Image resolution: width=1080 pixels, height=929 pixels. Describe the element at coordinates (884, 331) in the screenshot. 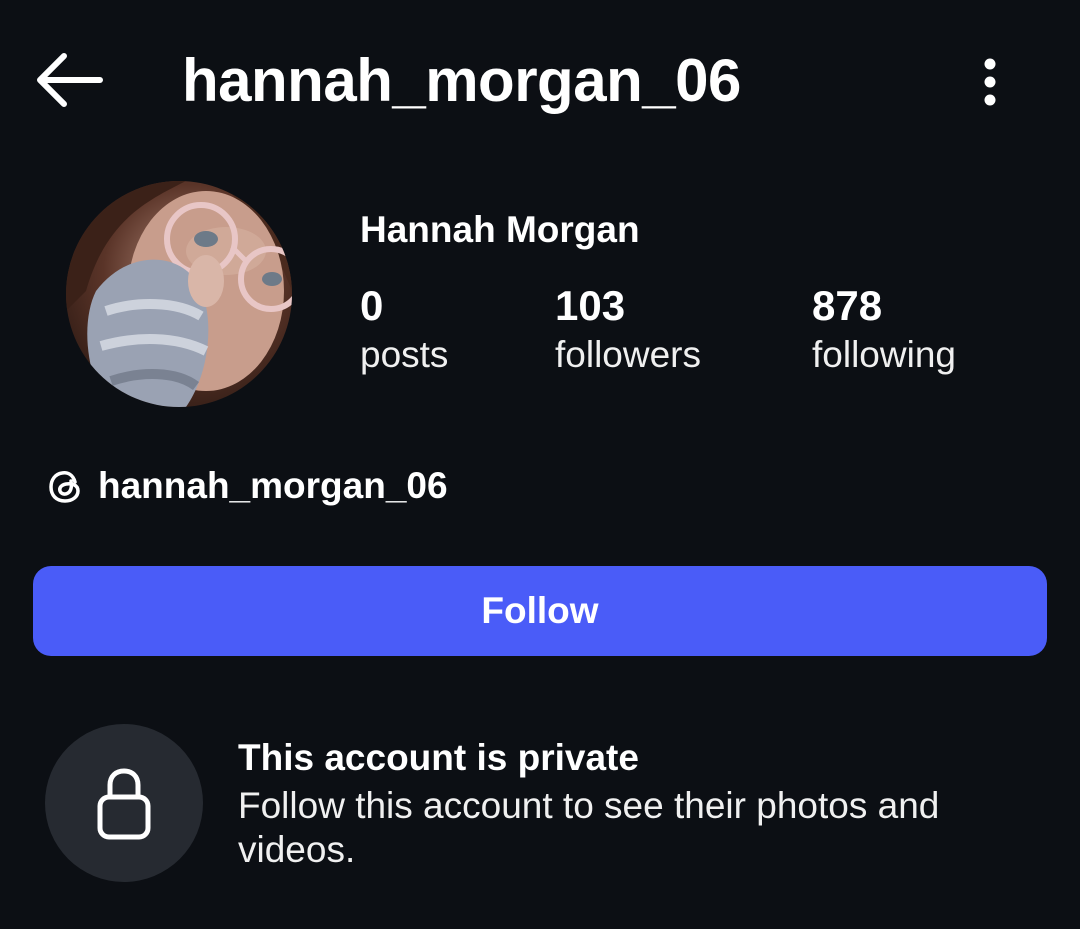

I see `following-stat: 878 following` at that location.